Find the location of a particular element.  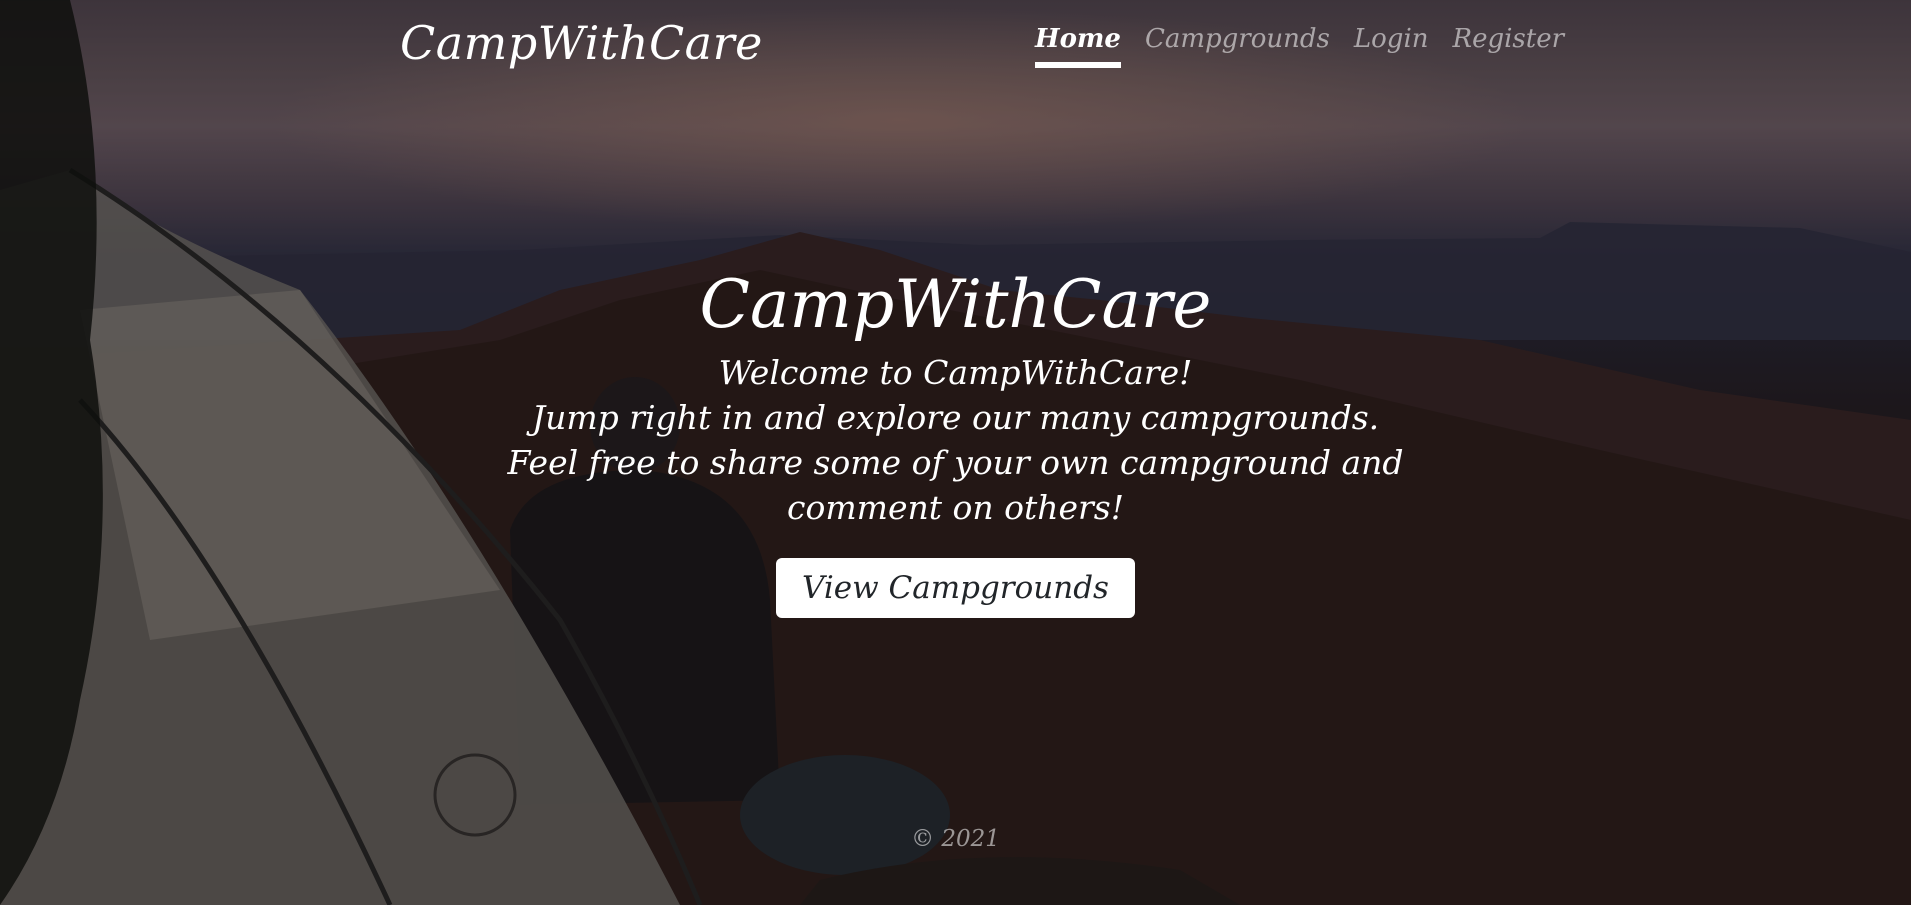

view-campgrounds-button: View Campgrounds is located at coordinates (955, 588).